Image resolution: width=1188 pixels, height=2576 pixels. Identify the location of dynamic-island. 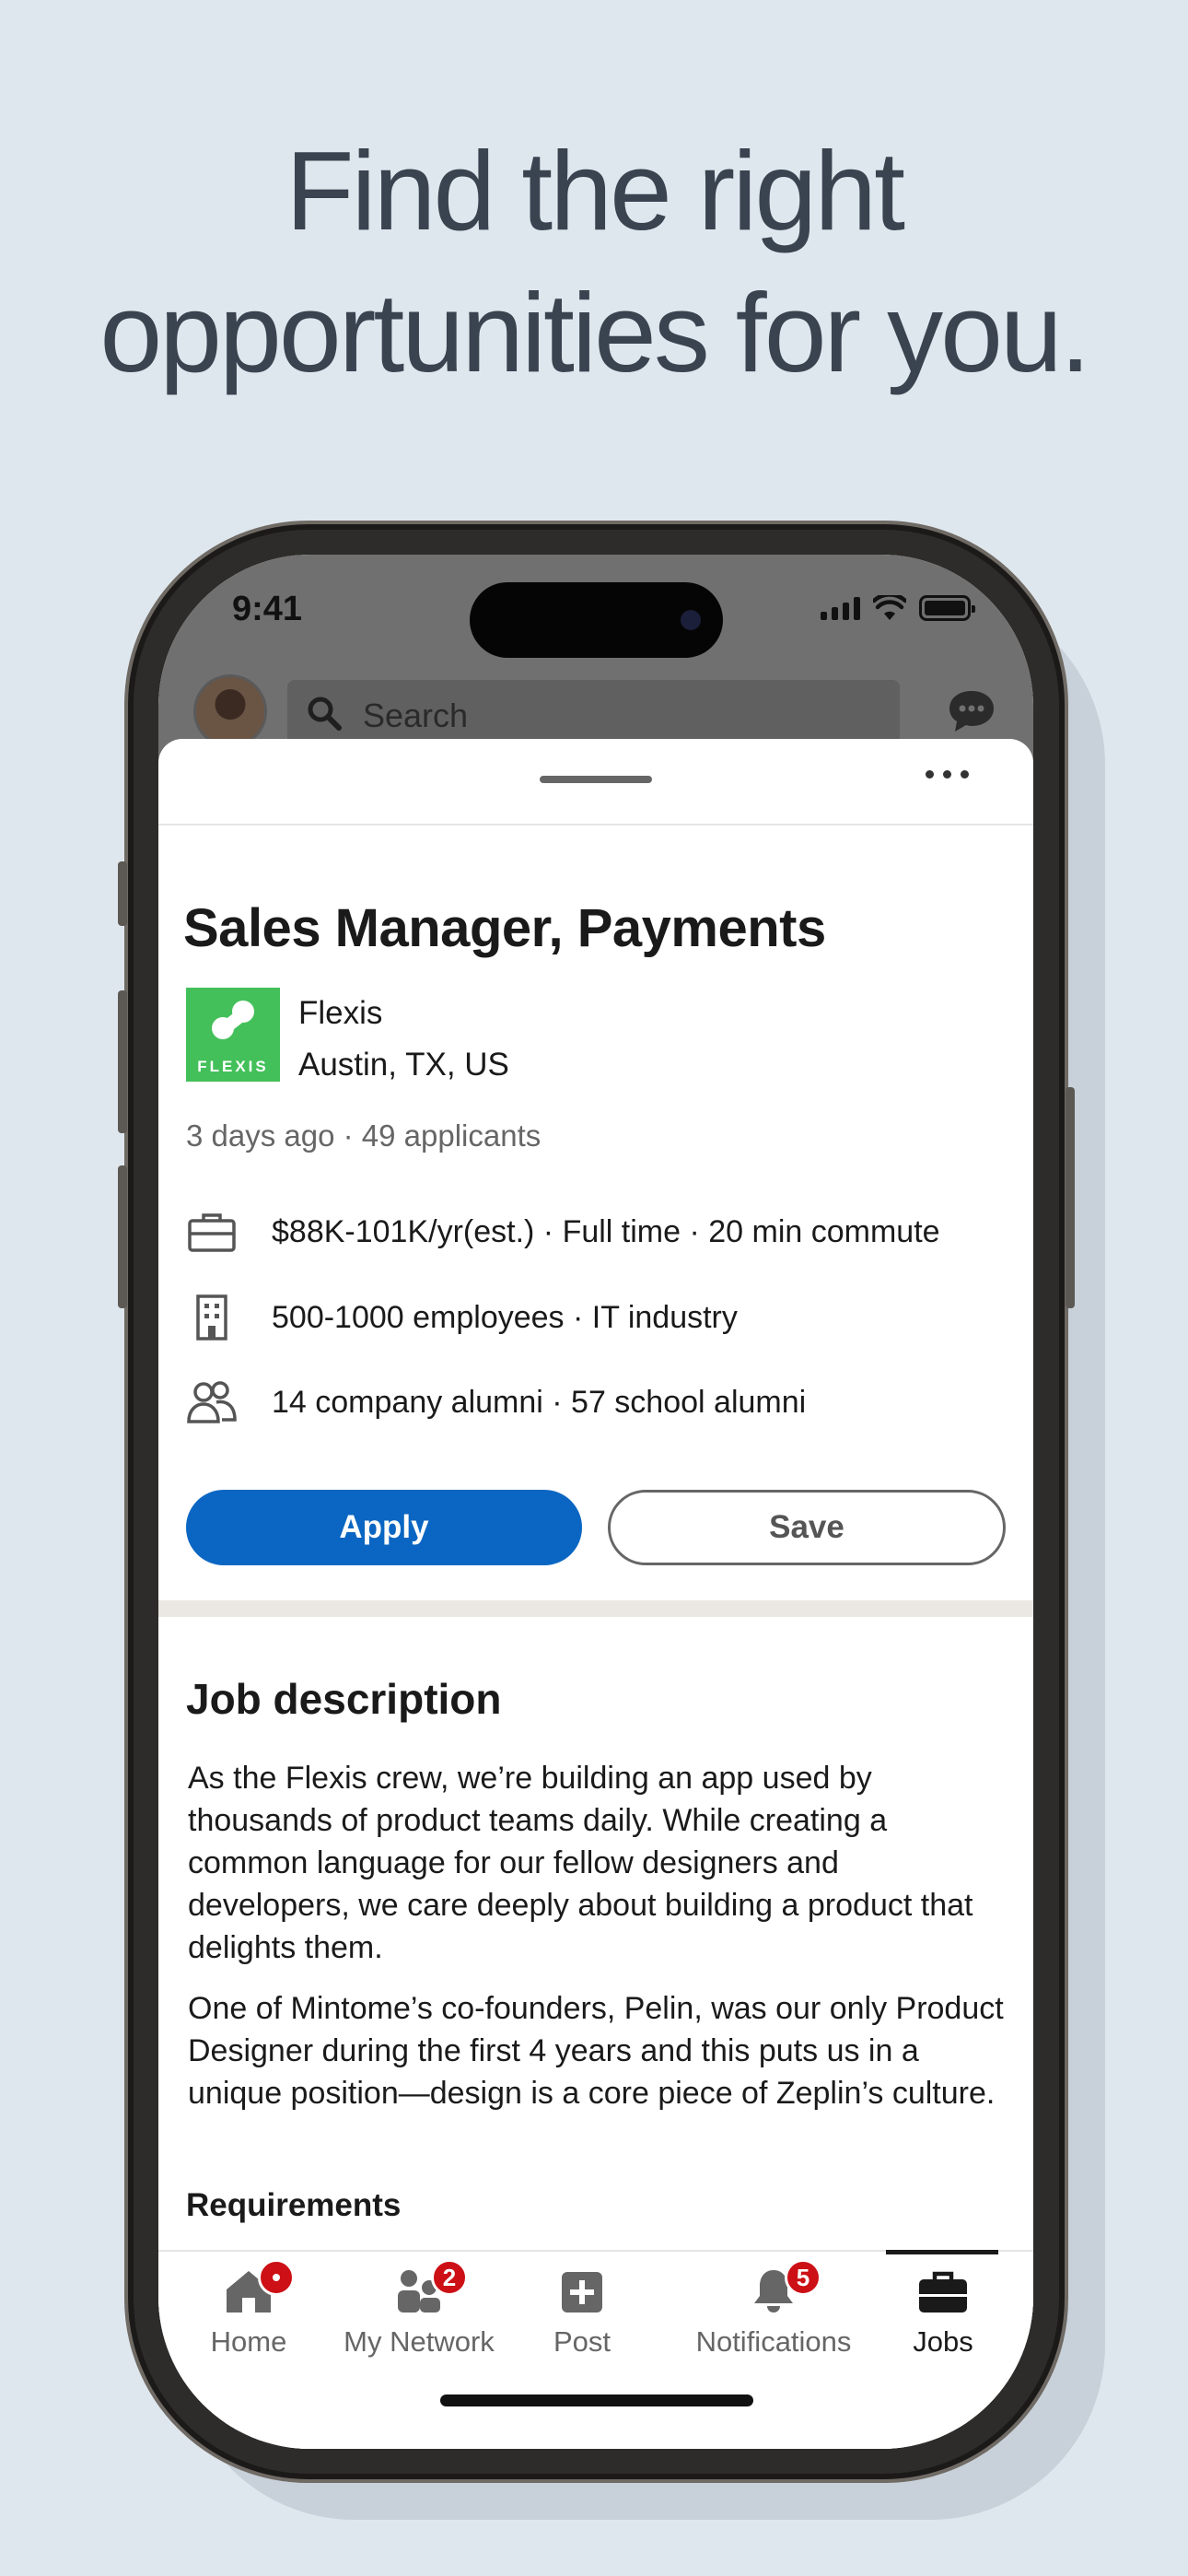
(596, 620).